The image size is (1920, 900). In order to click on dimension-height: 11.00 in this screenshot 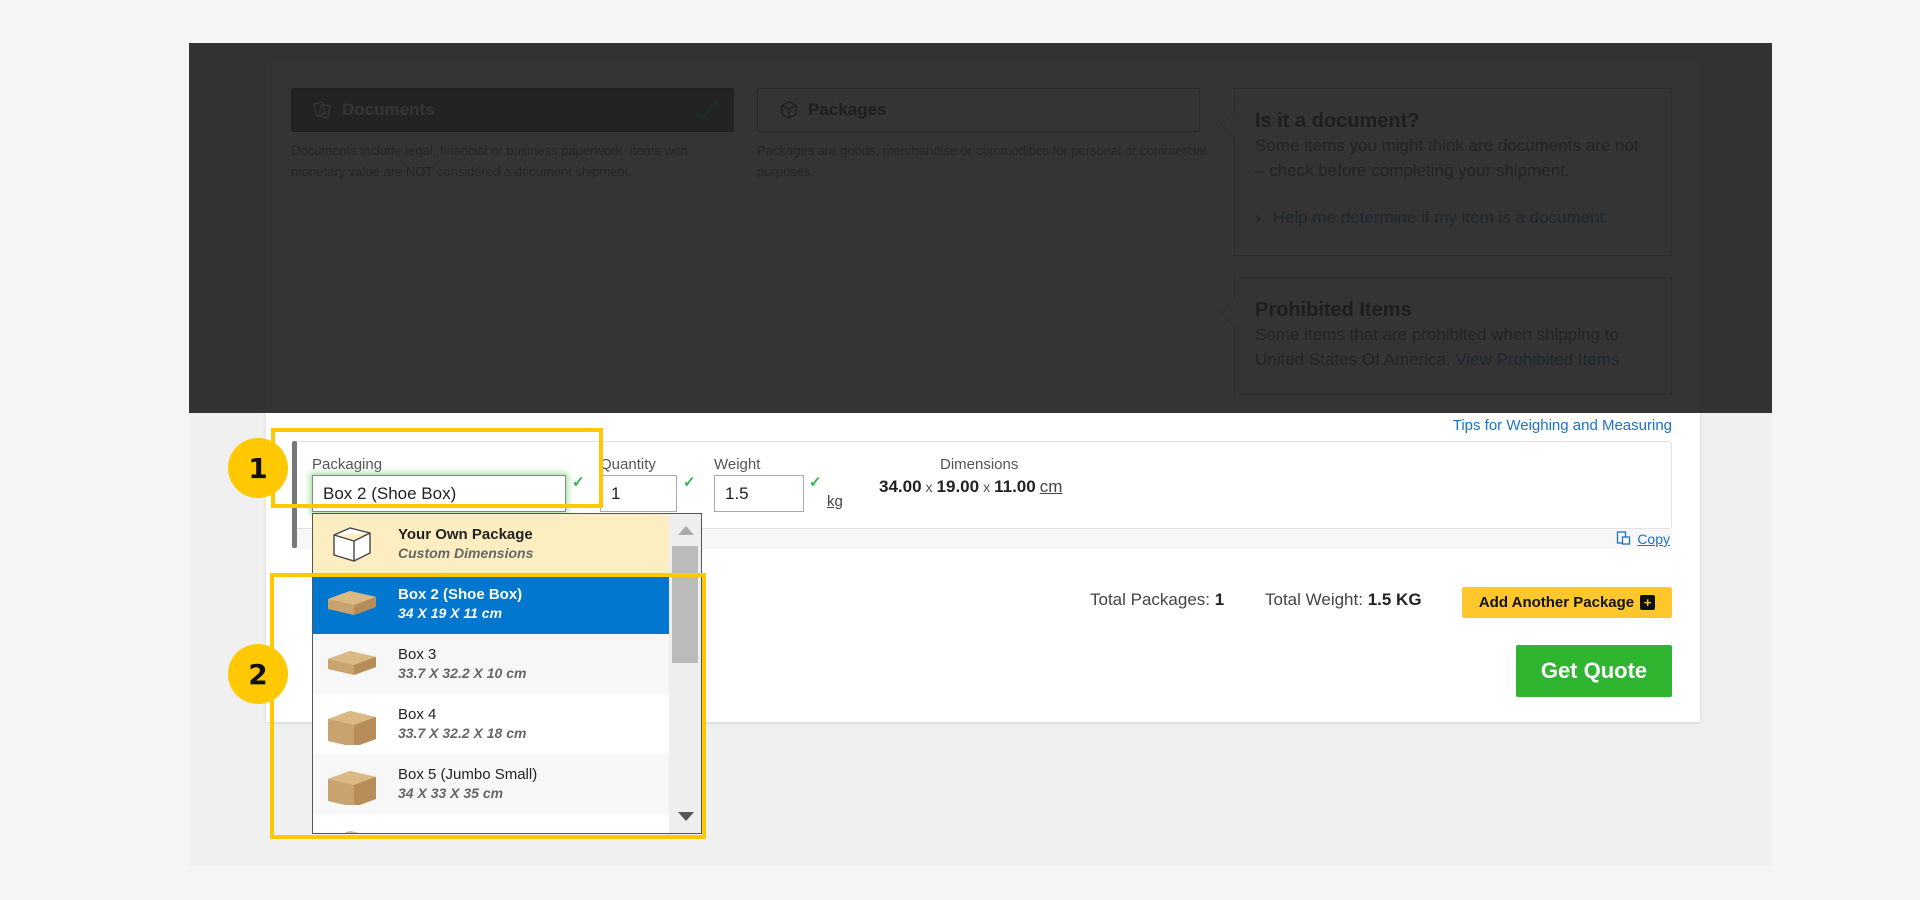, I will do `click(1015, 486)`.